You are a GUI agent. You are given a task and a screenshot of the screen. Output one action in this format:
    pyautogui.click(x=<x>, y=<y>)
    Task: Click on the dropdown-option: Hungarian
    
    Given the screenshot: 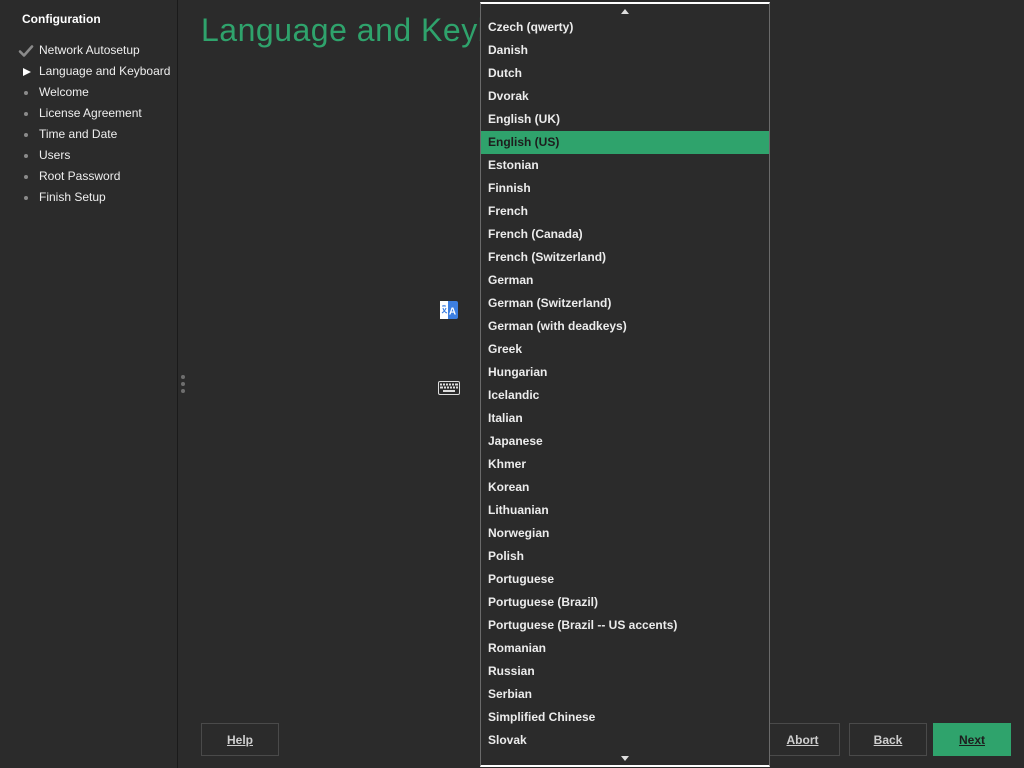 What is the action you would take?
    pyautogui.click(x=625, y=372)
    